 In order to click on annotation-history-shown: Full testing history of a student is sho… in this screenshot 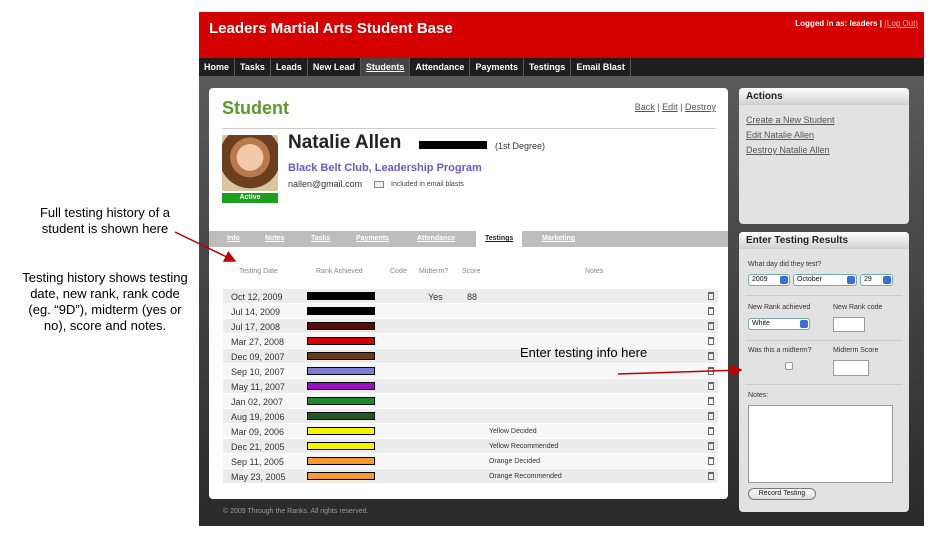, I will do `click(105, 220)`.